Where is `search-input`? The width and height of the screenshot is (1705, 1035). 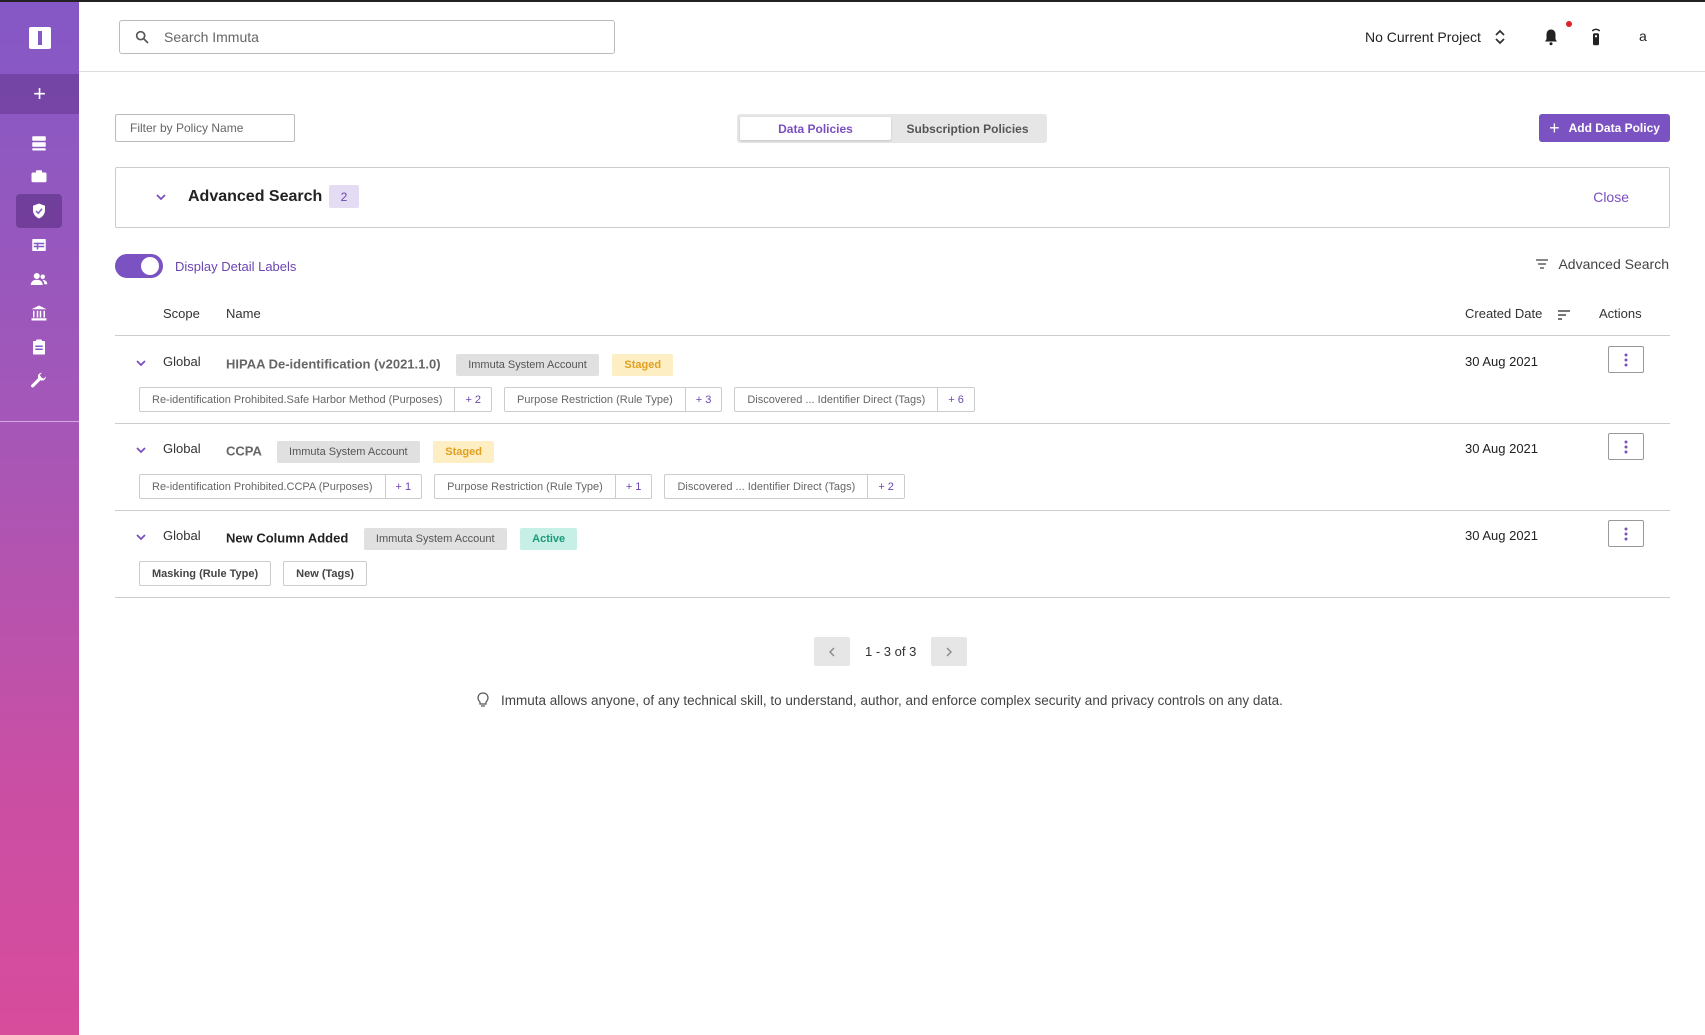 search-input is located at coordinates (374, 37).